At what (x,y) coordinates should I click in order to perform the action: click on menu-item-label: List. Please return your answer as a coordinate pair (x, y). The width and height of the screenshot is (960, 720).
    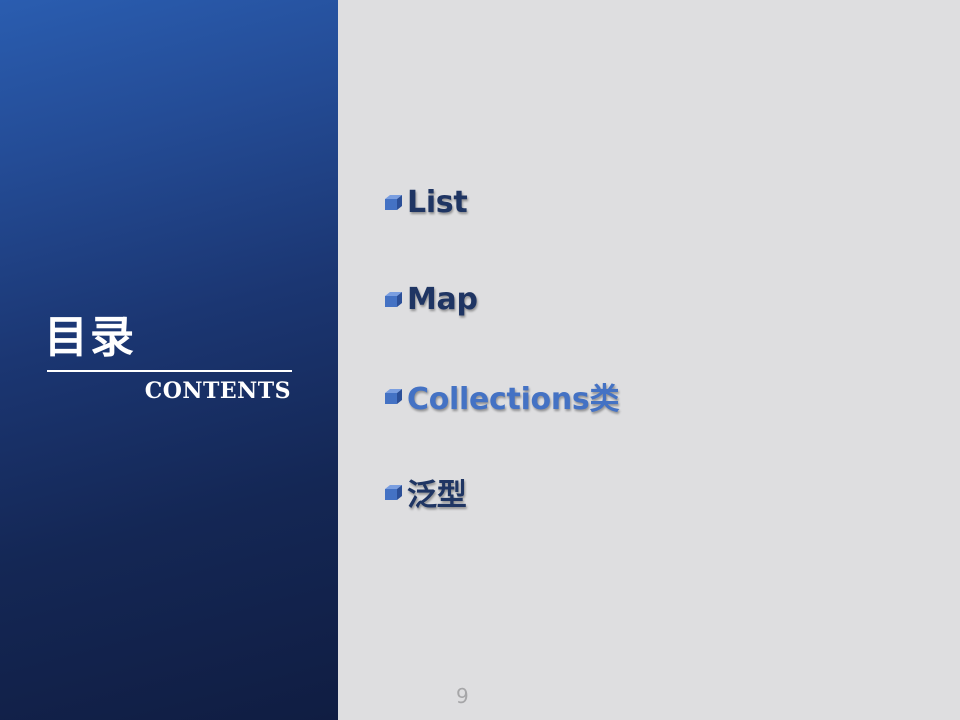
    Looking at the image, I should click on (437, 202).